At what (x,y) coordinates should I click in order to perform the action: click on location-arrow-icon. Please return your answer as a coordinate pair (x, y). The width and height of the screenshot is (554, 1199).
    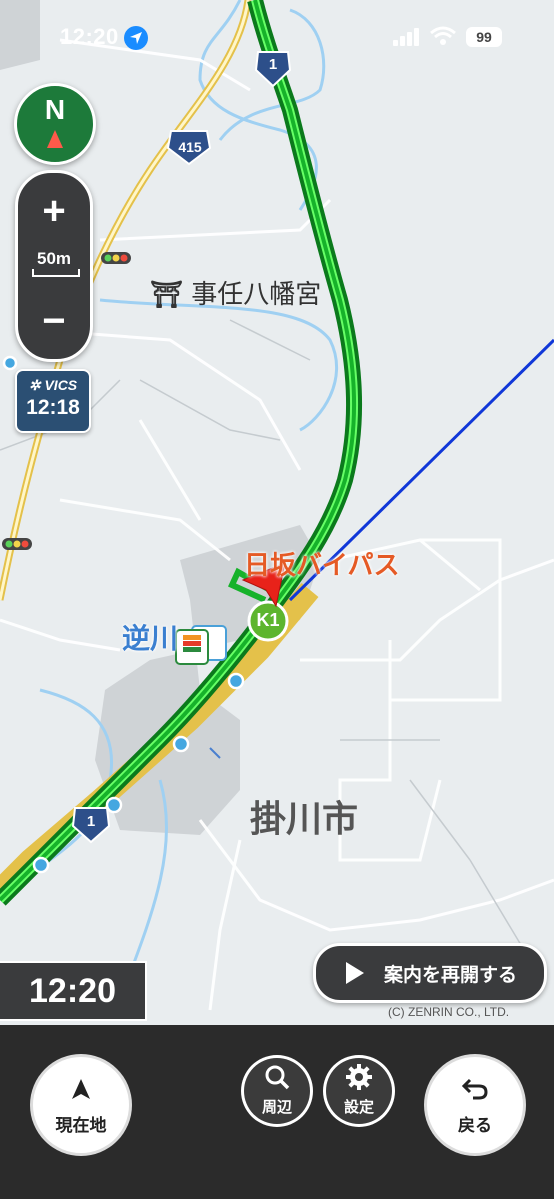
    Looking at the image, I should click on (136, 38).